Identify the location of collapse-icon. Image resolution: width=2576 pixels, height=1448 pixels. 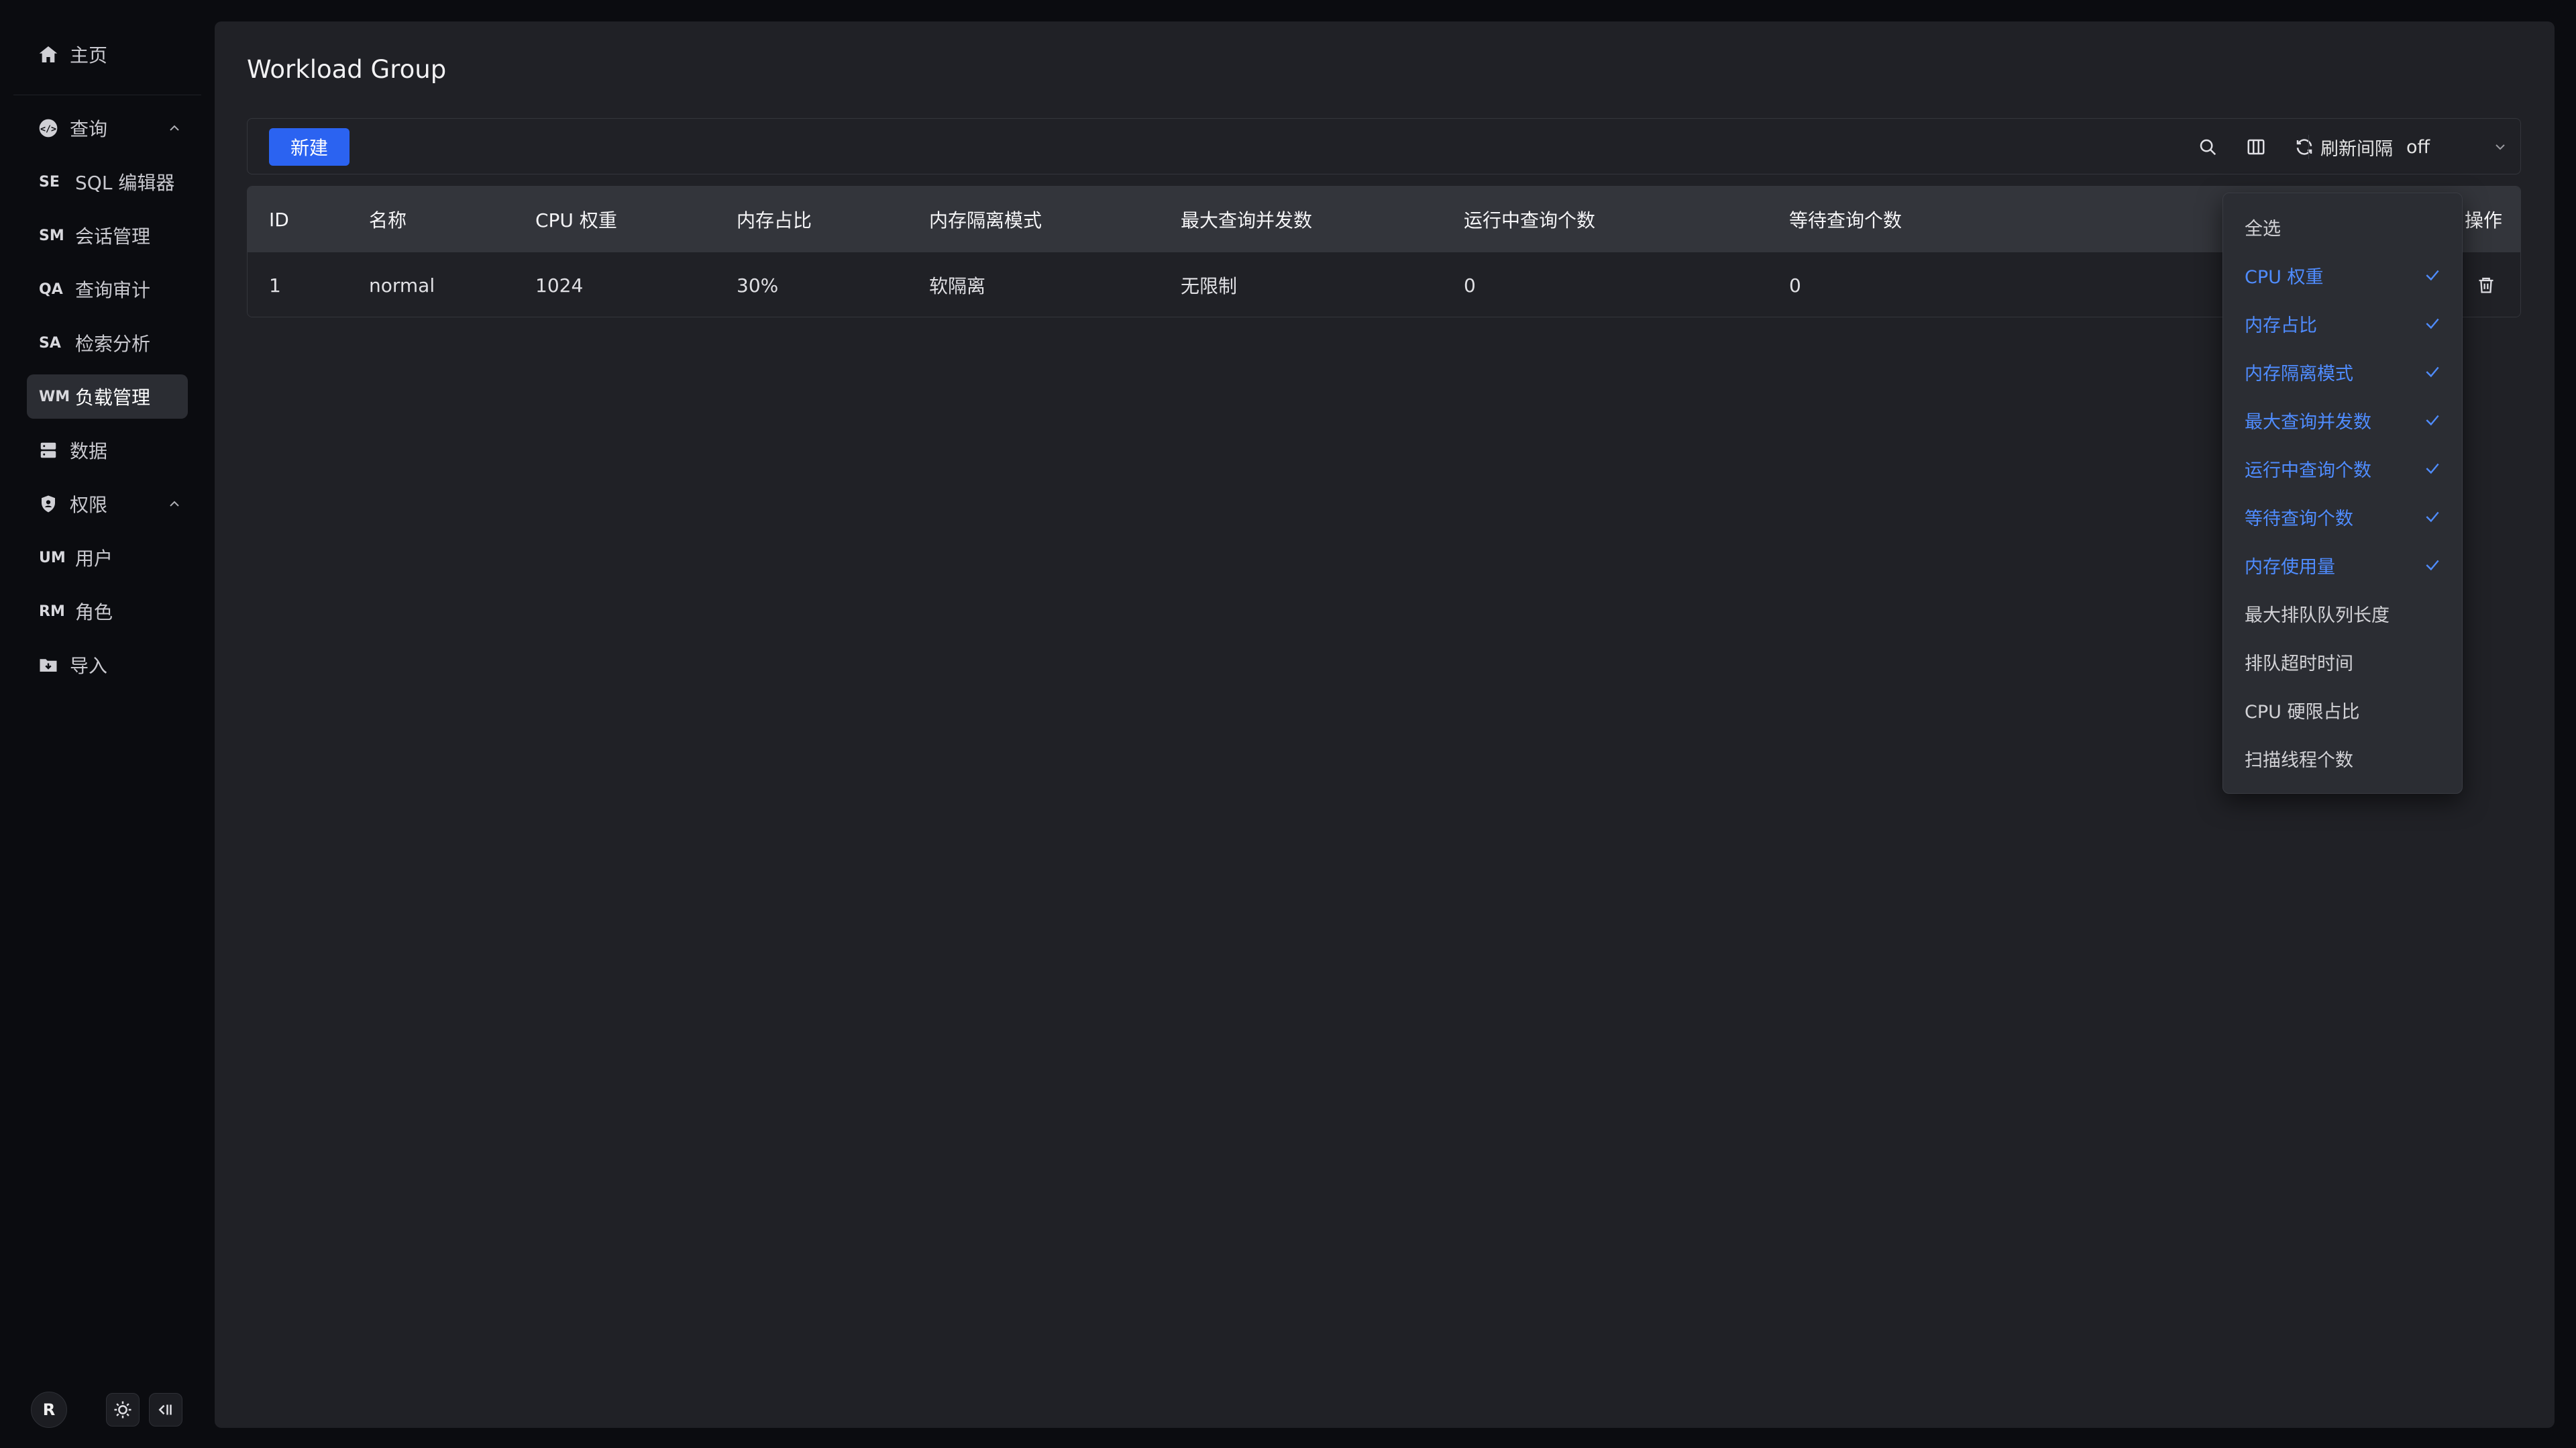
(166, 1410).